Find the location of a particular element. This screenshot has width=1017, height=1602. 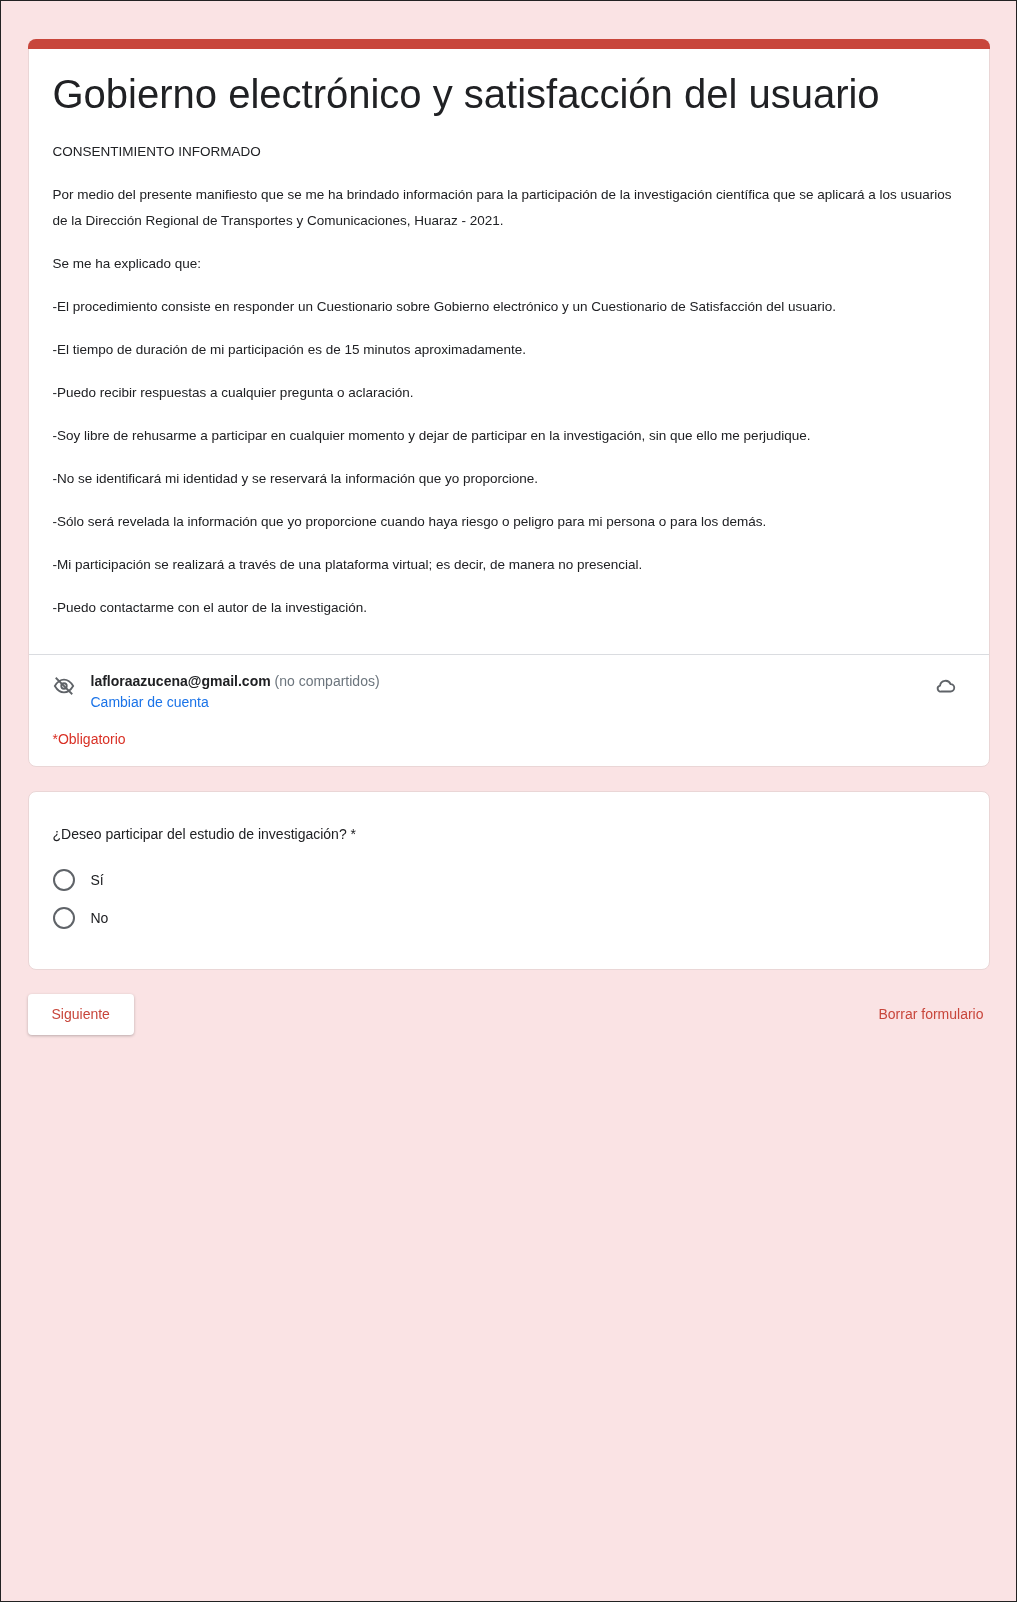

description-paragraph: -Soy libre de rehusarme a participar en cualquier momento y dejar de participar en la investigación, sin que ello me perjudique. is located at coordinates (432, 436).